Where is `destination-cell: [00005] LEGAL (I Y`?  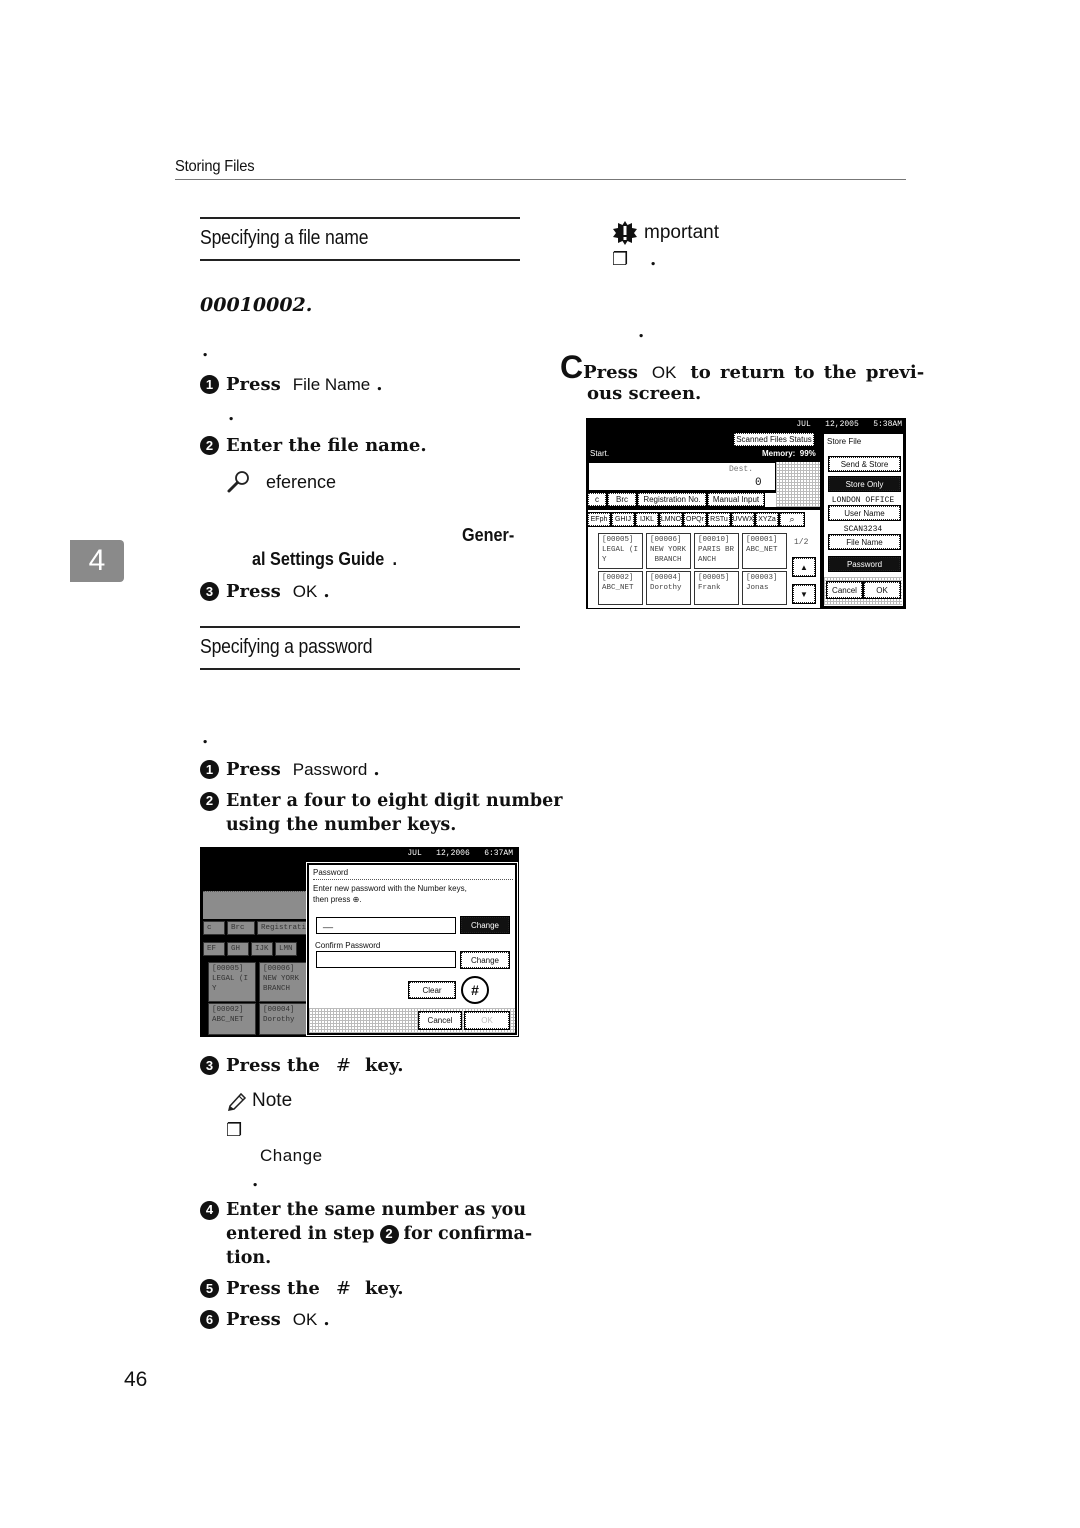 destination-cell: [00005] LEGAL (I Y is located at coordinates (620, 551).